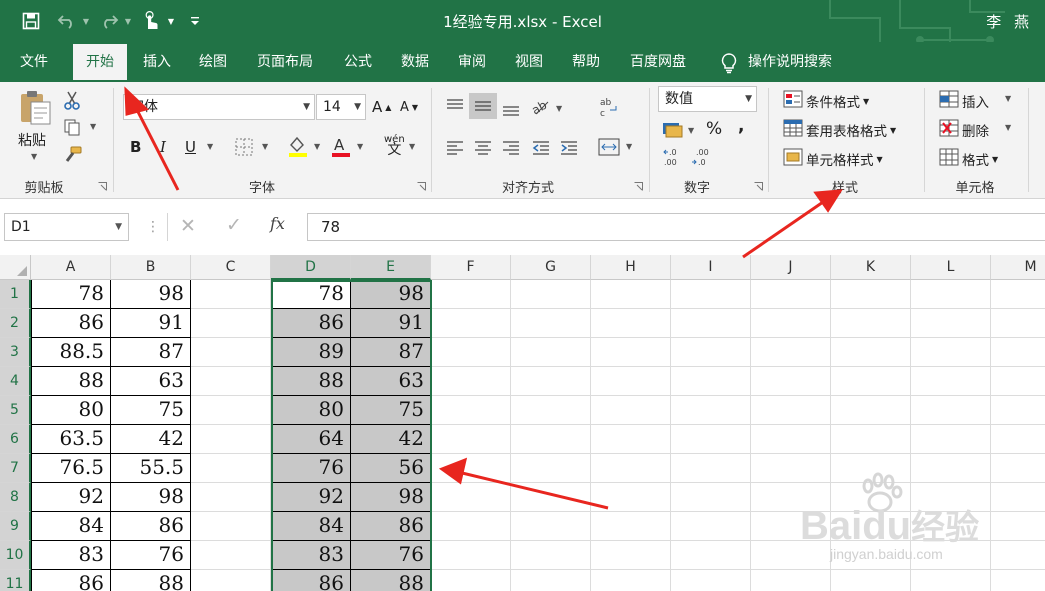  What do you see at coordinates (472, 62) in the screenshot?
I see `tab-review: 审阅` at bounding box center [472, 62].